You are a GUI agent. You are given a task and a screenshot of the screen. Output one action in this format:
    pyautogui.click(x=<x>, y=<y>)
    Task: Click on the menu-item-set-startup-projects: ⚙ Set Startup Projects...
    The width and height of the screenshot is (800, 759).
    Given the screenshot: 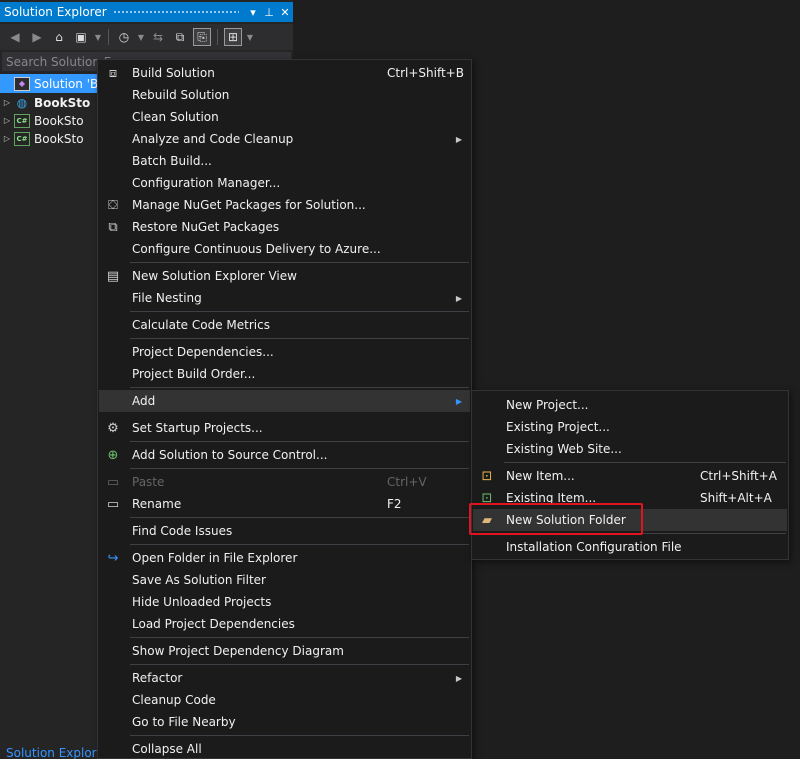 What is the action you would take?
    pyautogui.click(x=284, y=428)
    